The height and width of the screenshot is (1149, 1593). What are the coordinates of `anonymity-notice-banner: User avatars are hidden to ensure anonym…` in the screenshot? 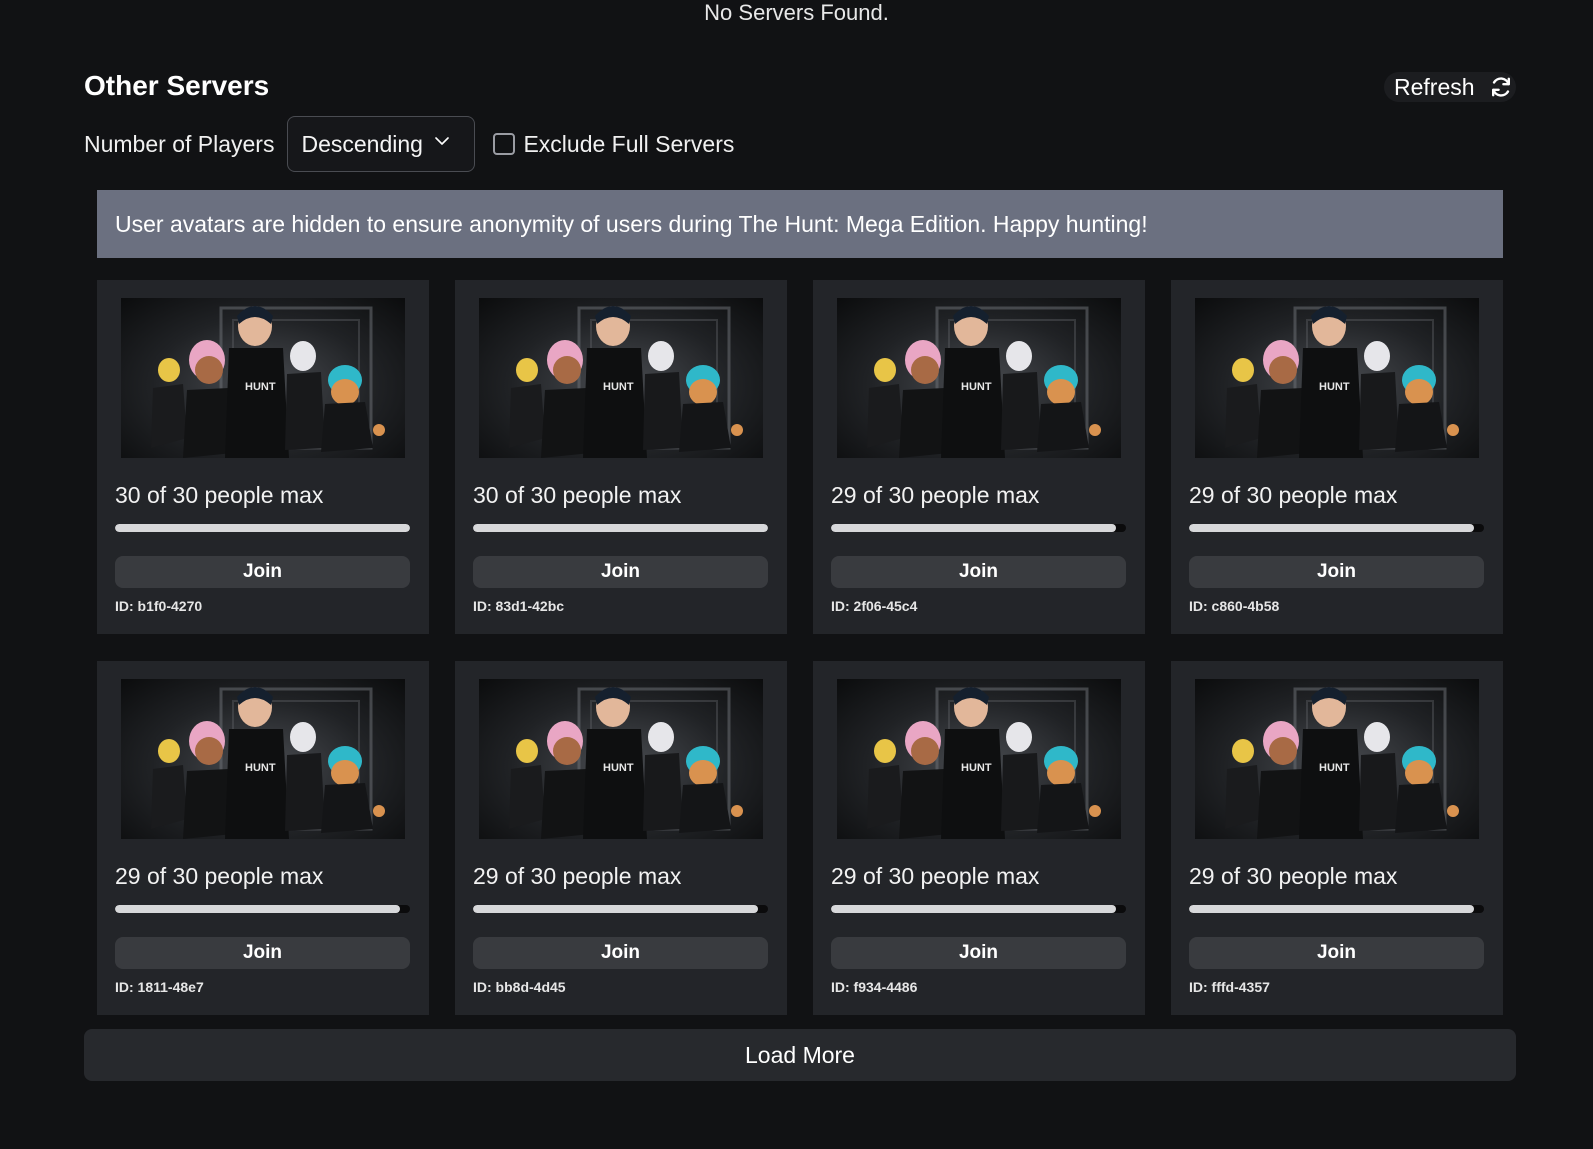 It's located at (800, 224).